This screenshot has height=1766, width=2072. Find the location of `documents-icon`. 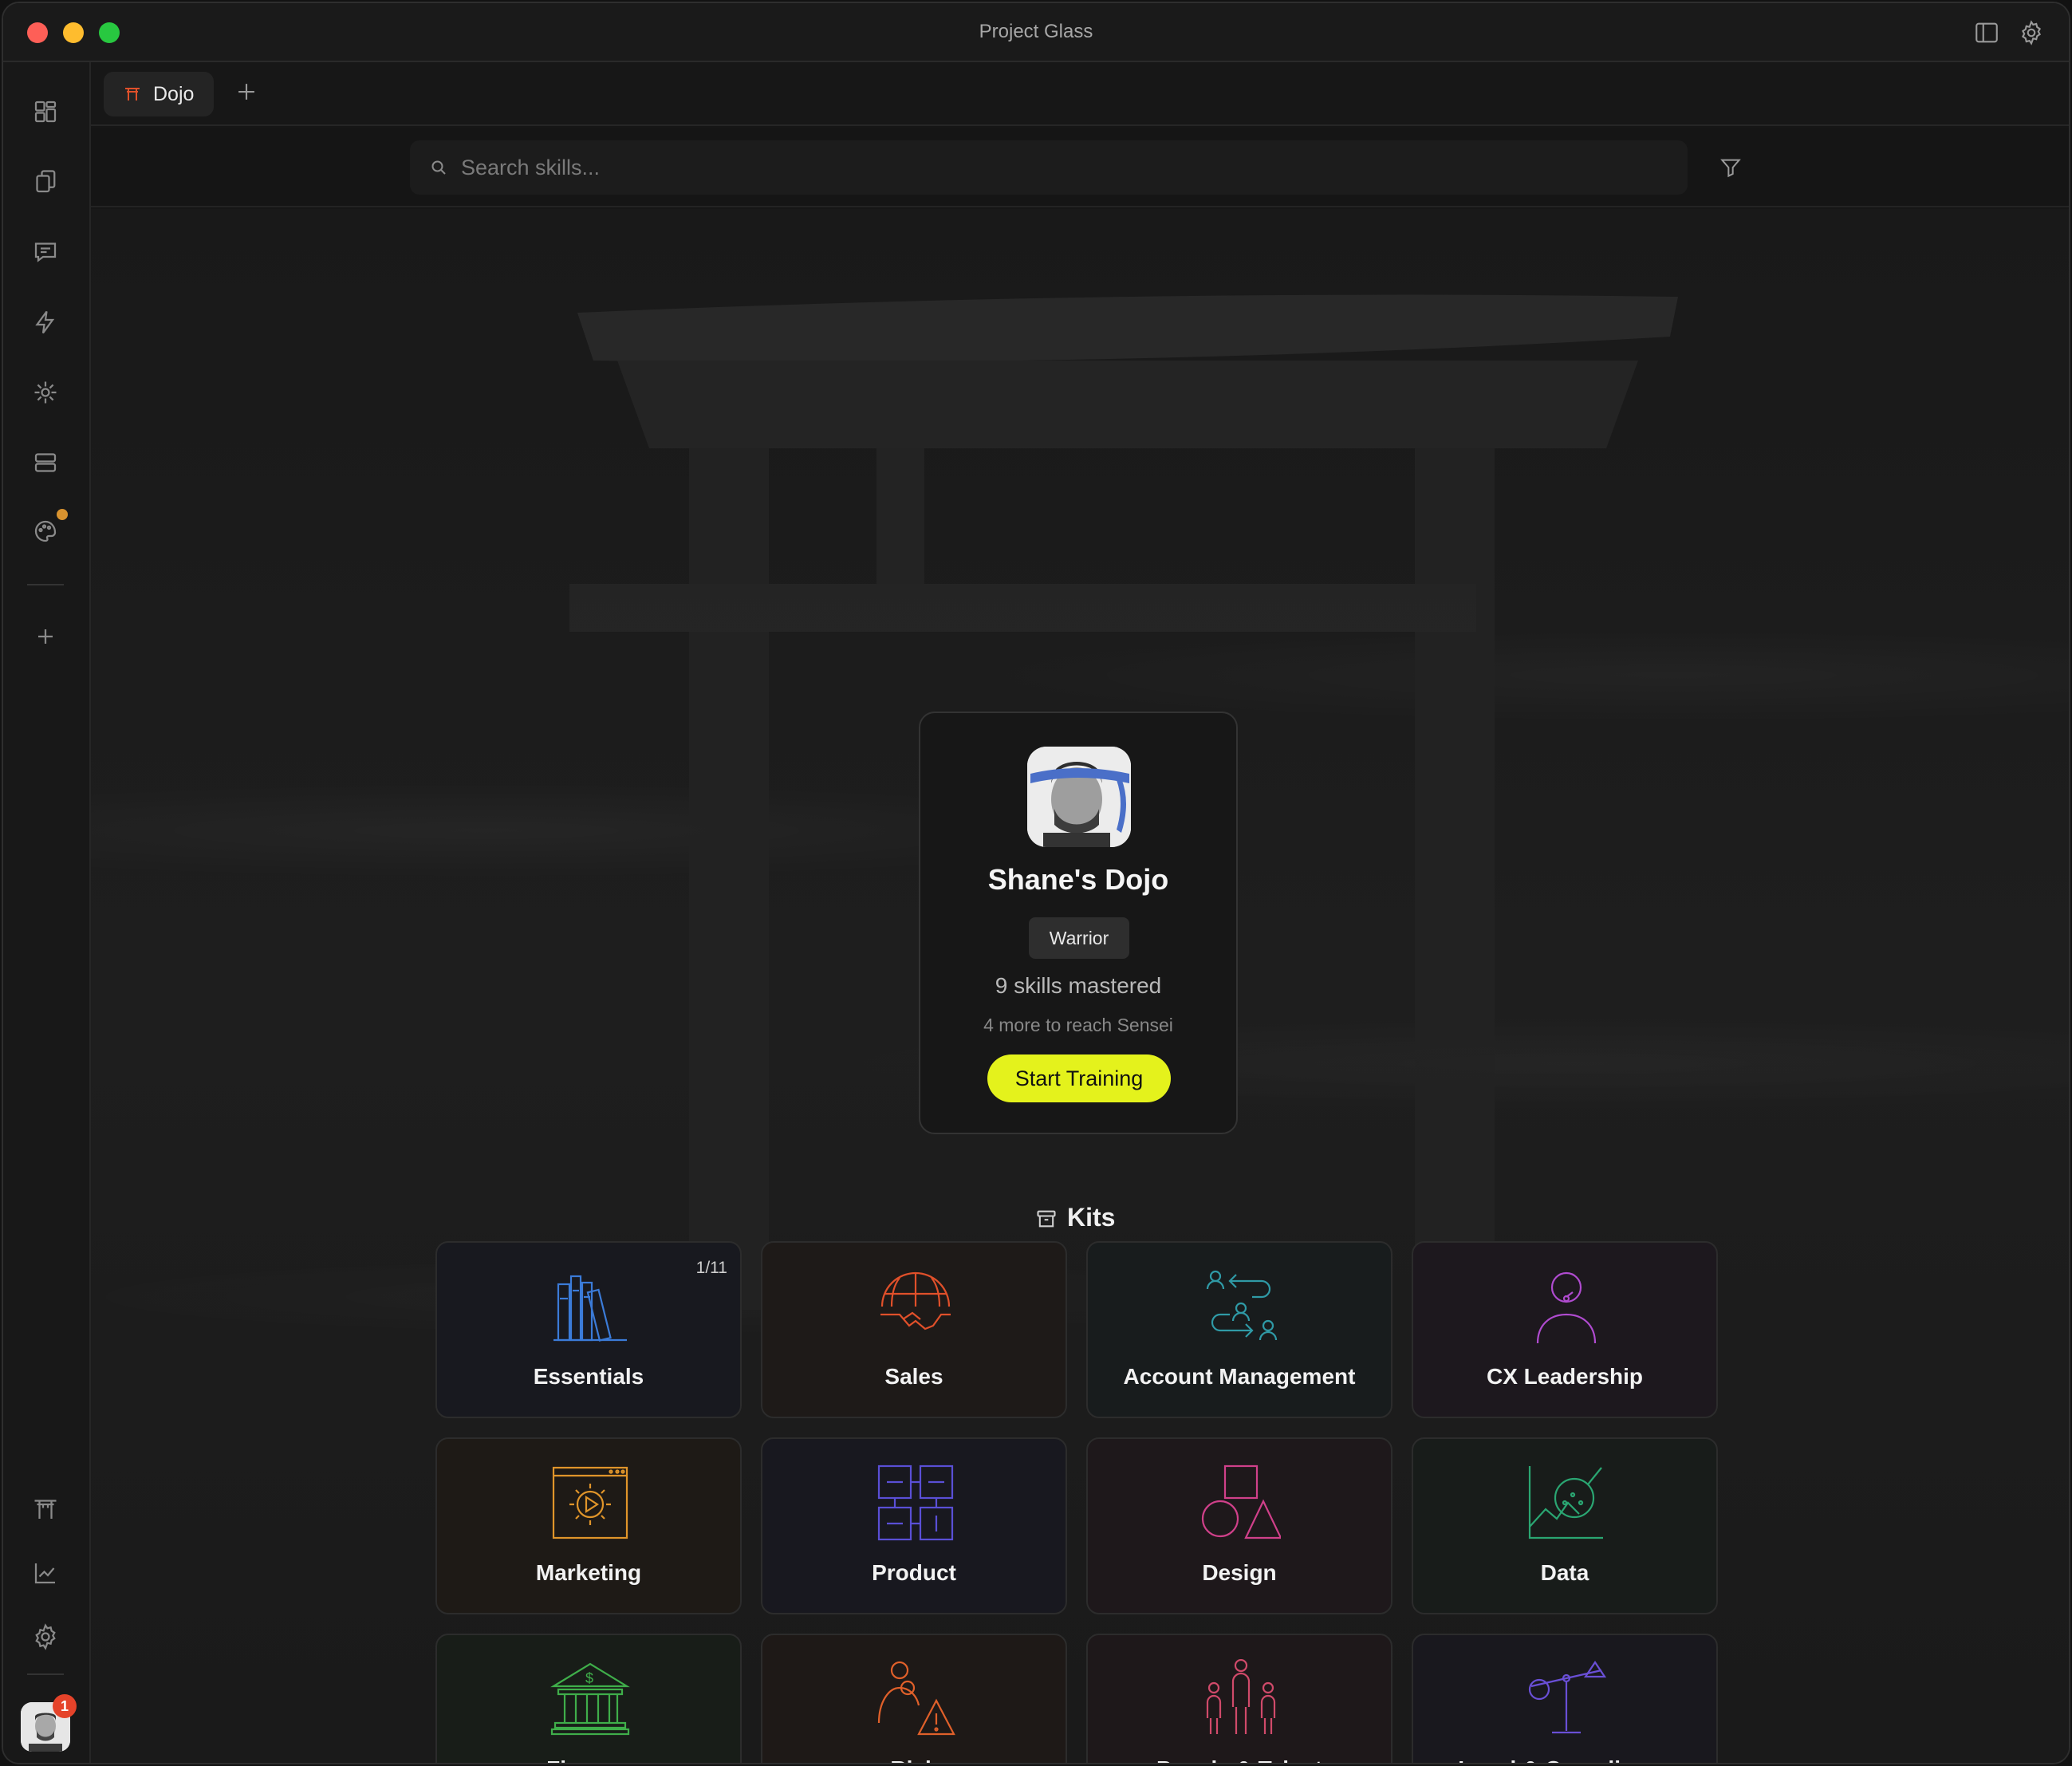

documents-icon is located at coordinates (46, 182).